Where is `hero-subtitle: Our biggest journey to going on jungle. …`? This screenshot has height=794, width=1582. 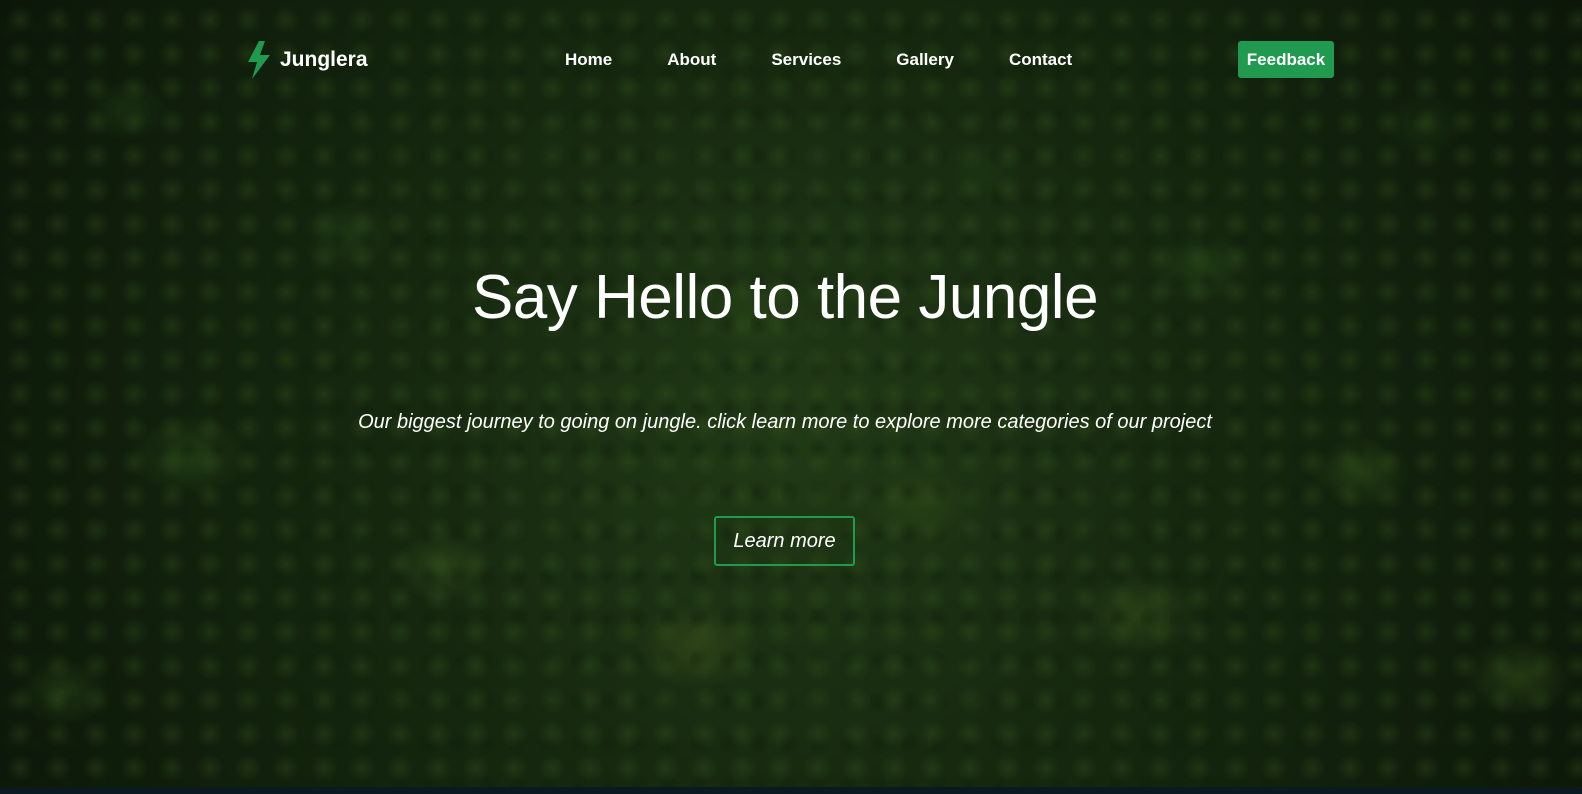
hero-subtitle: Our biggest journey to going on jungle. … is located at coordinates (785, 422).